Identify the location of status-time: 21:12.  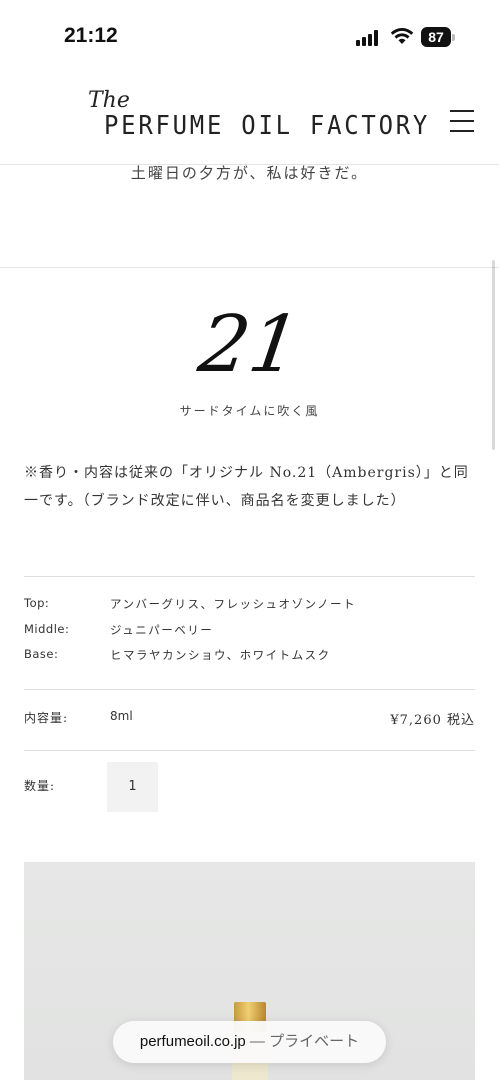
(91, 35).